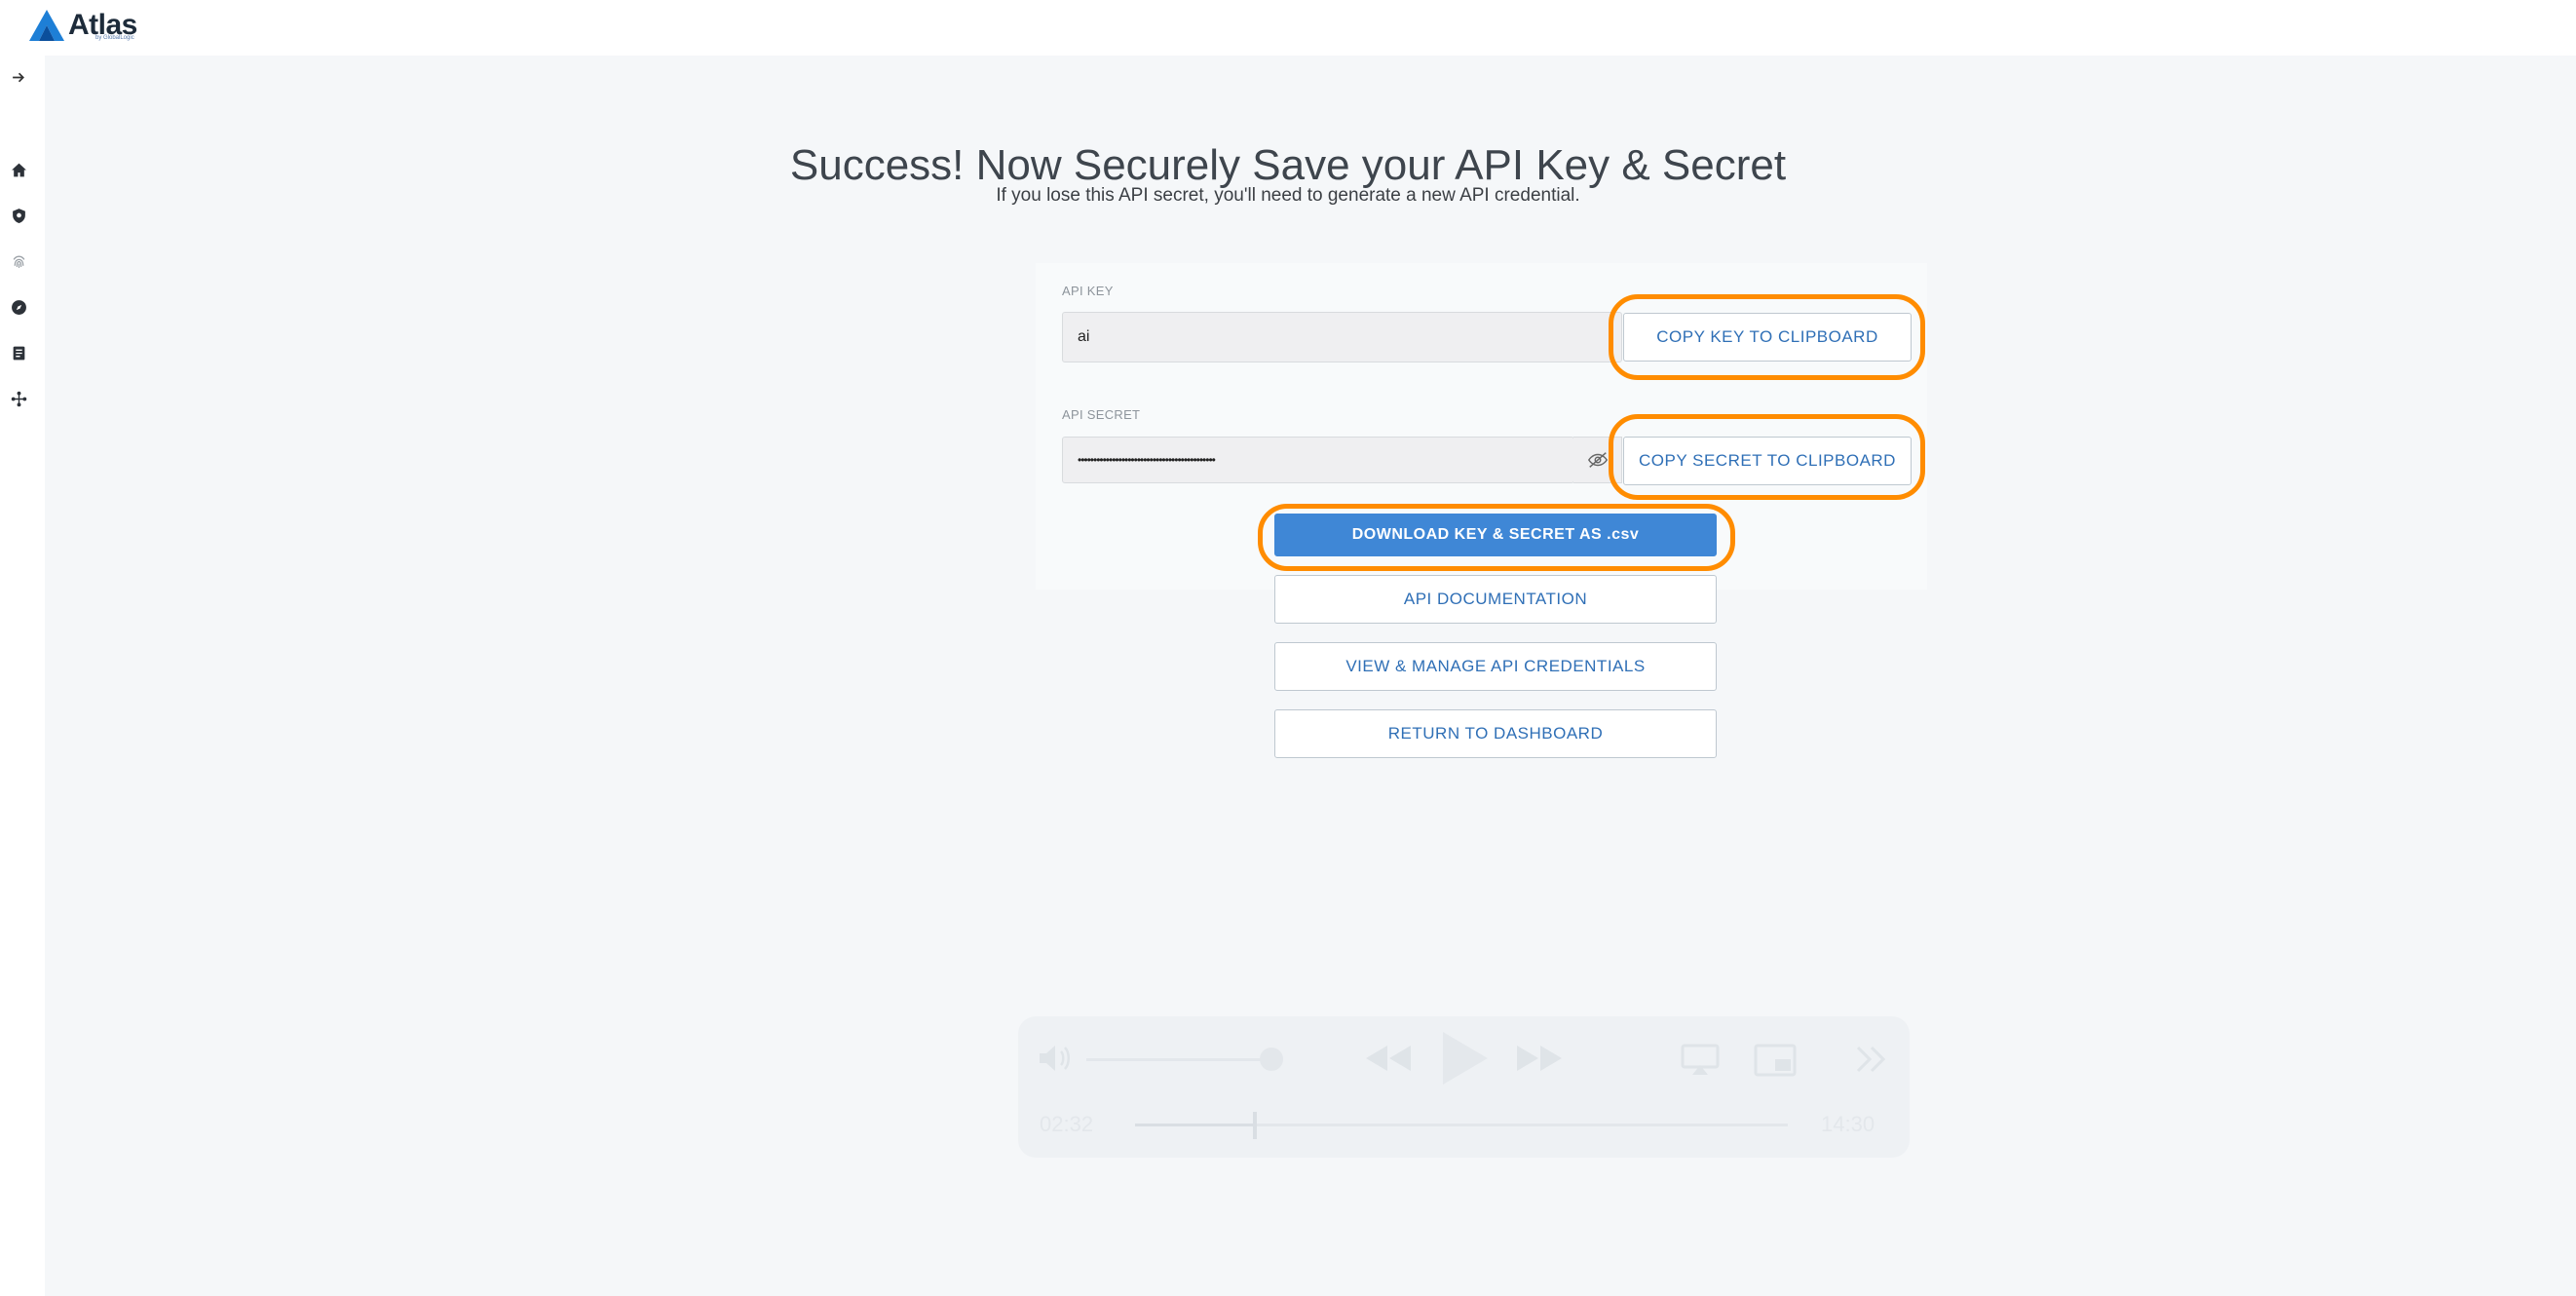 The width and height of the screenshot is (2576, 1296). Describe the element at coordinates (1539, 1058) in the screenshot. I see `fast-forward-icon` at that location.